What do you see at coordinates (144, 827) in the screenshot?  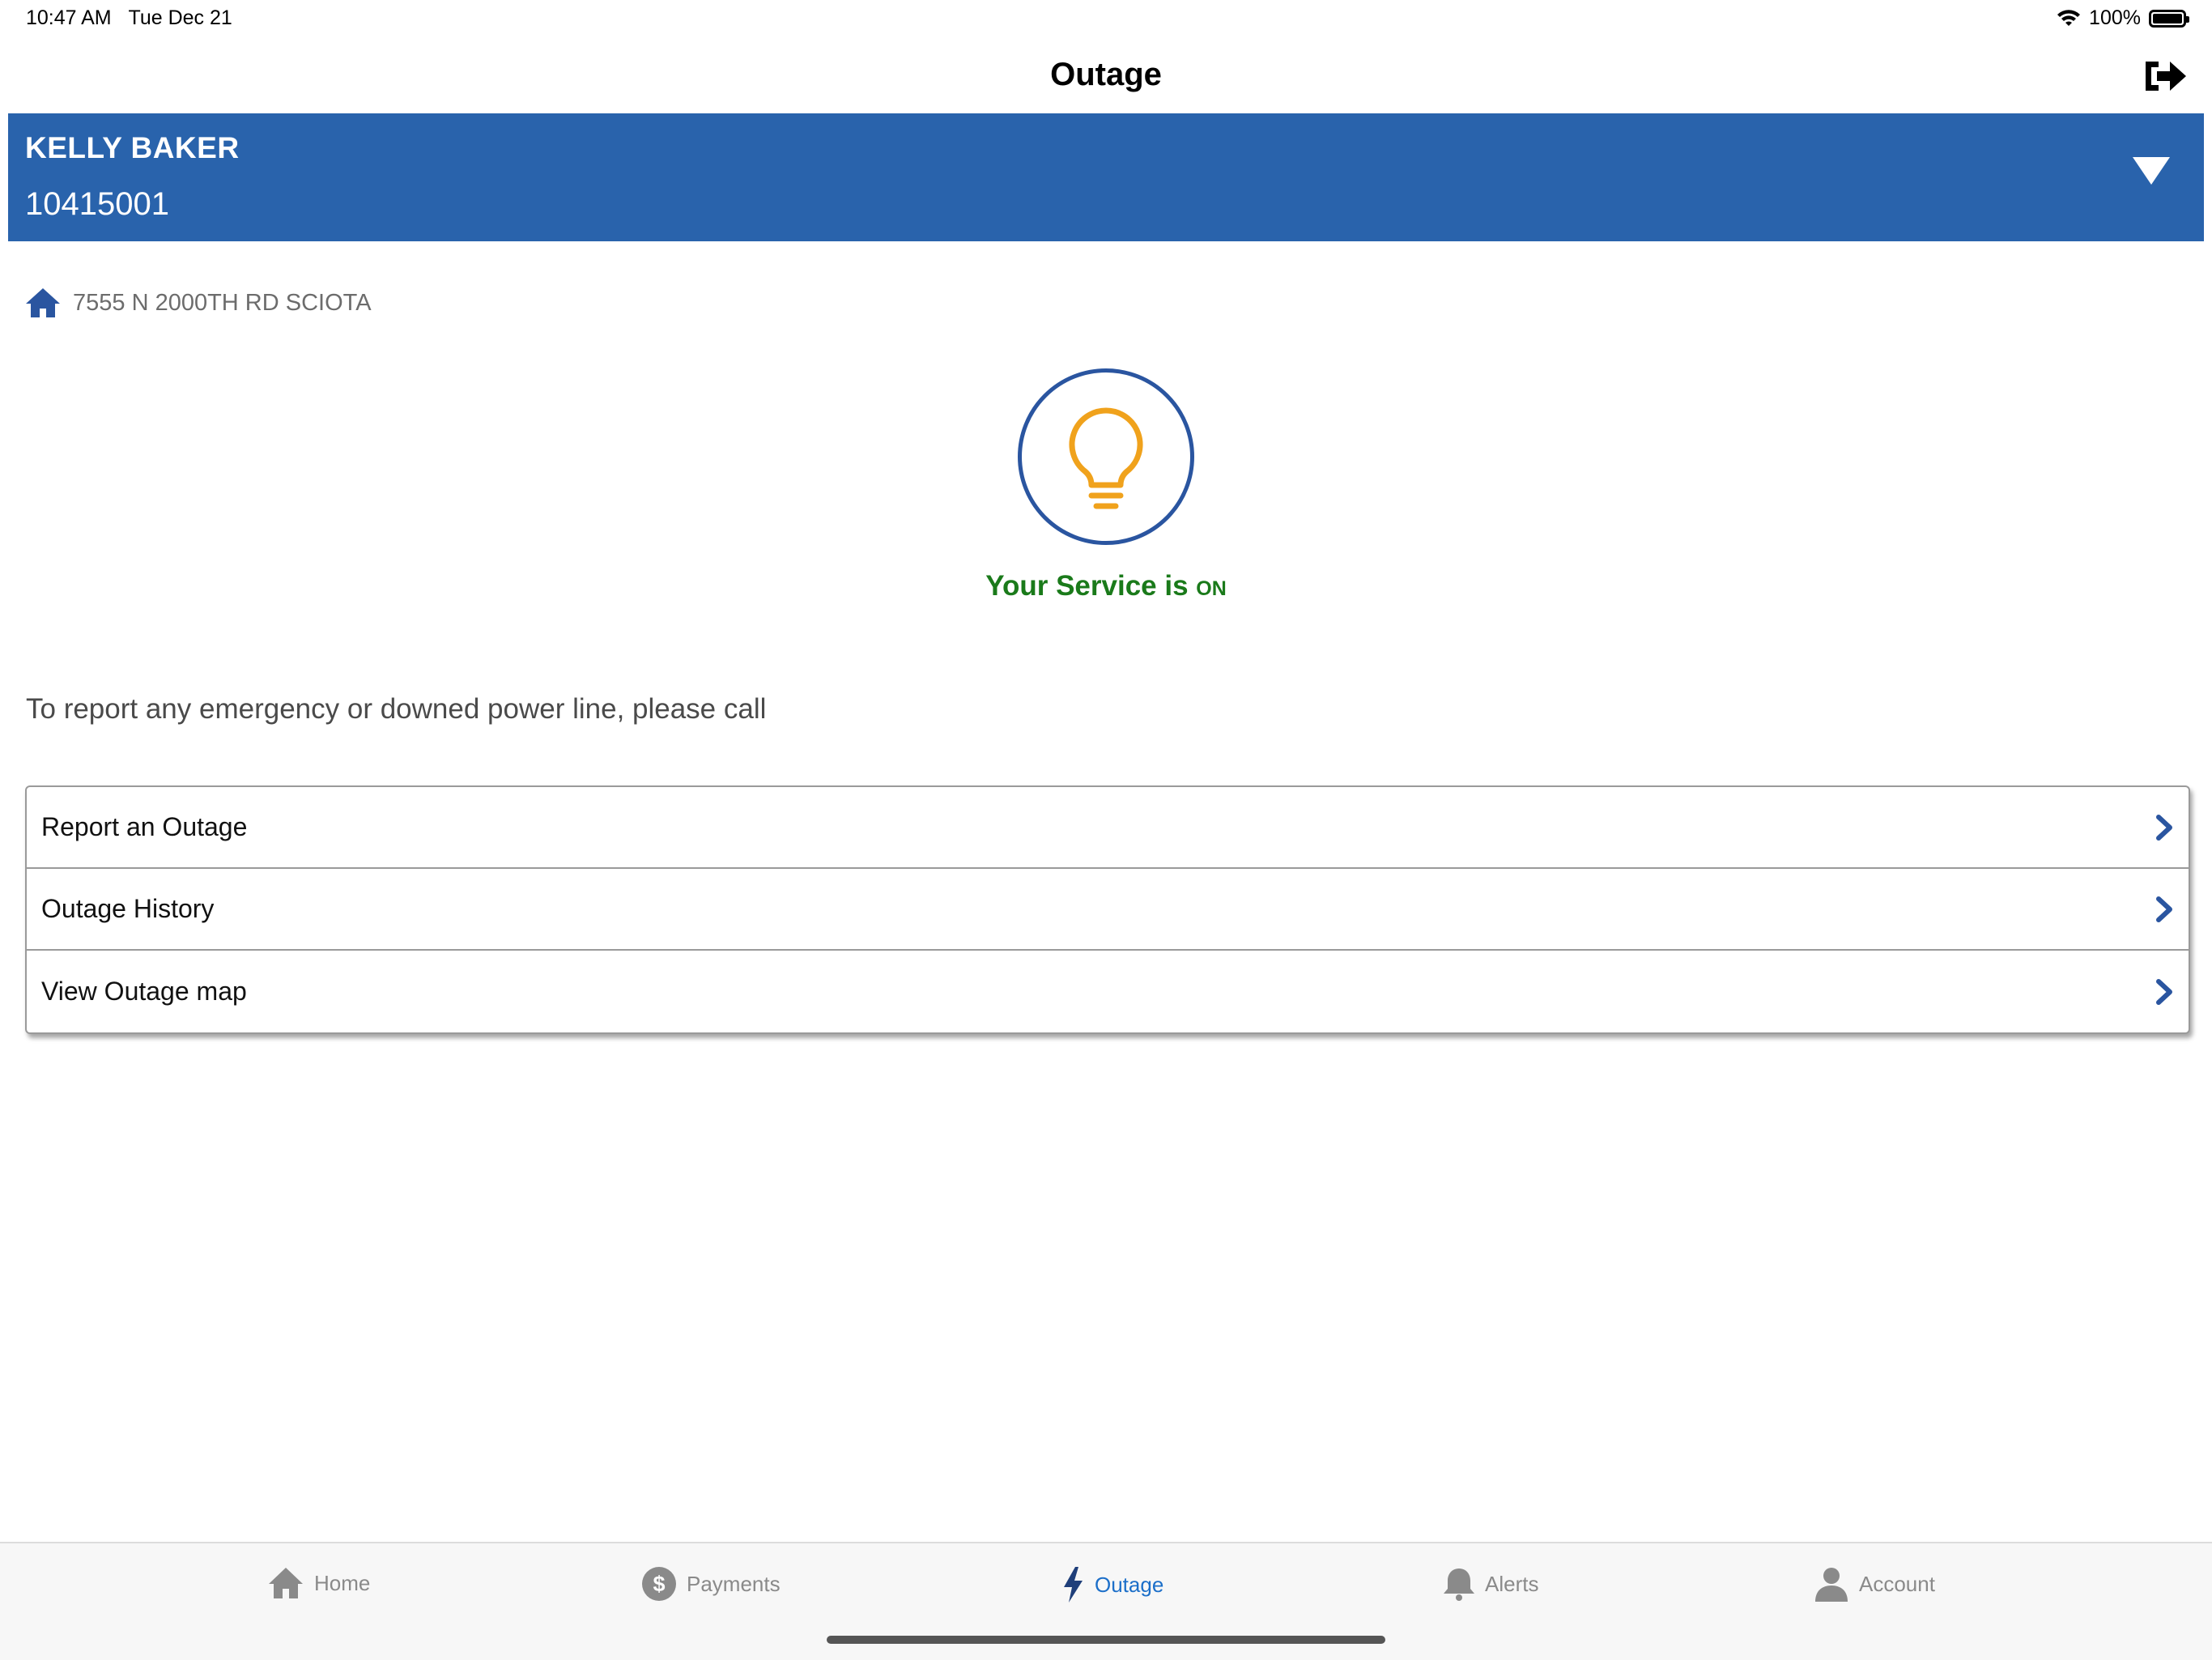 I see `menu-item-label: Report an Outage` at bounding box center [144, 827].